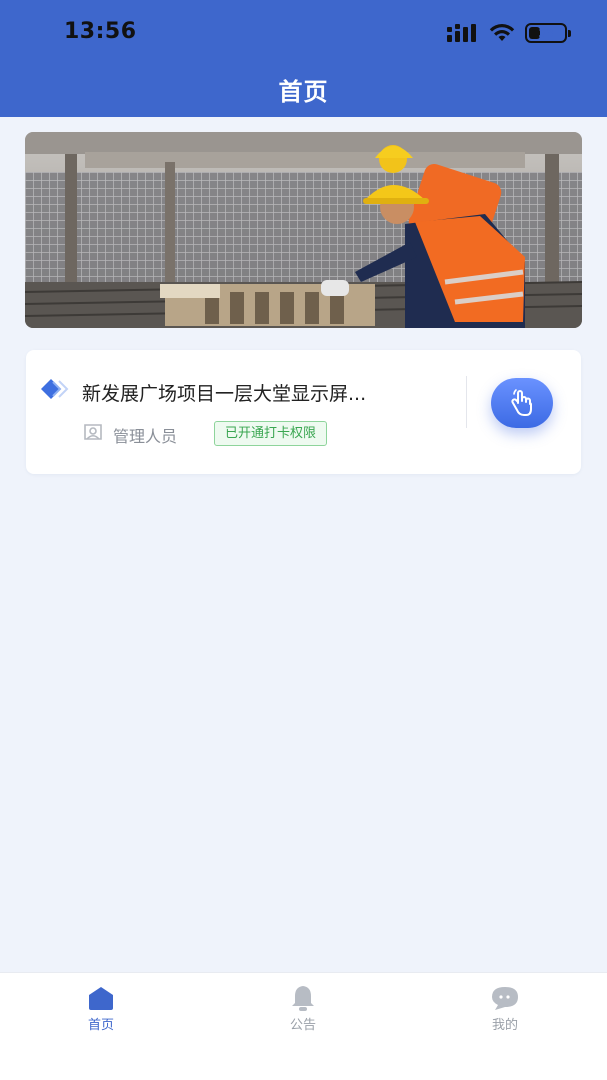 This screenshot has height=1080, width=607. Describe the element at coordinates (100, 31) in the screenshot. I see `status-time: 13:56` at that location.